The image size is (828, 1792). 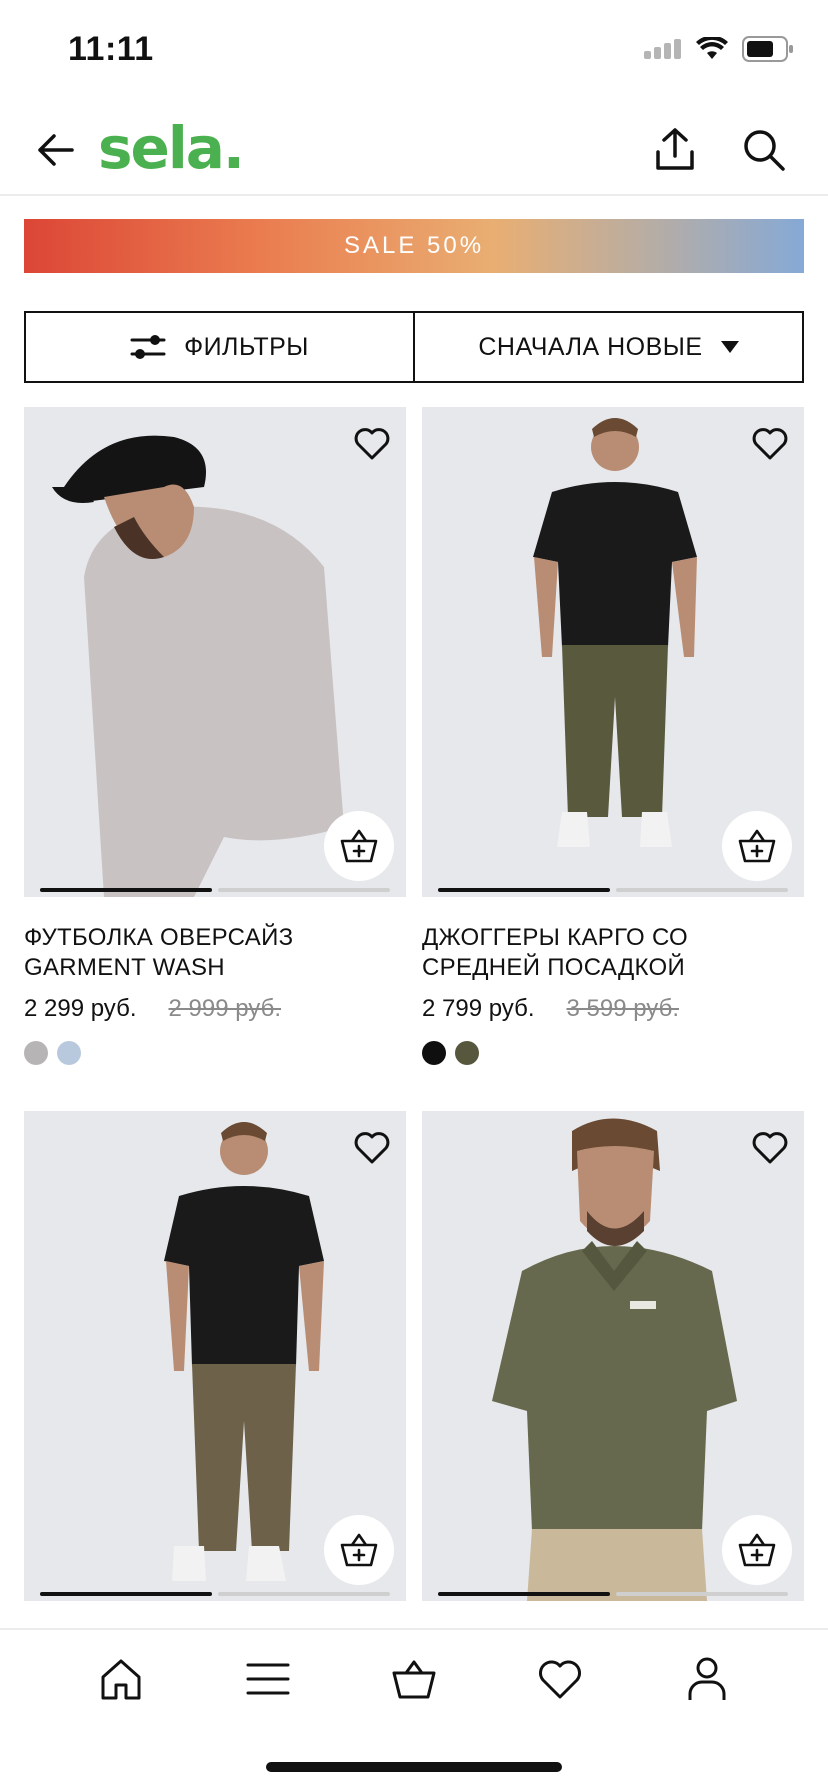 What do you see at coordinates (712, 48) in the screenshot?
I see `wifi-icon` at bounding box center [712, 48].